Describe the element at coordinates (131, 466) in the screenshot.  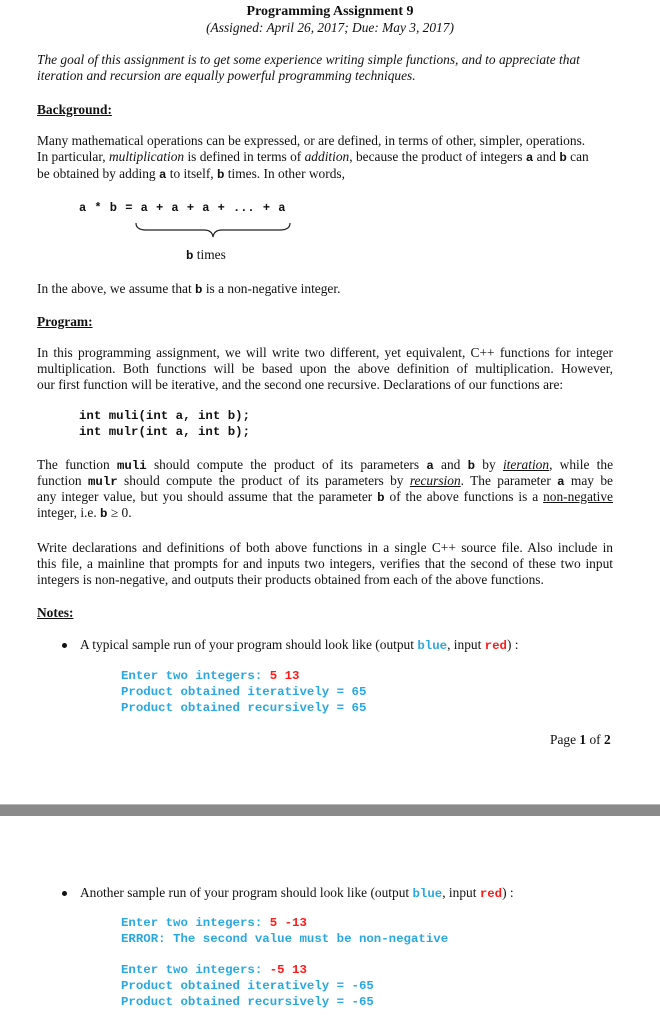
I see `func-muli: muli` at that location.